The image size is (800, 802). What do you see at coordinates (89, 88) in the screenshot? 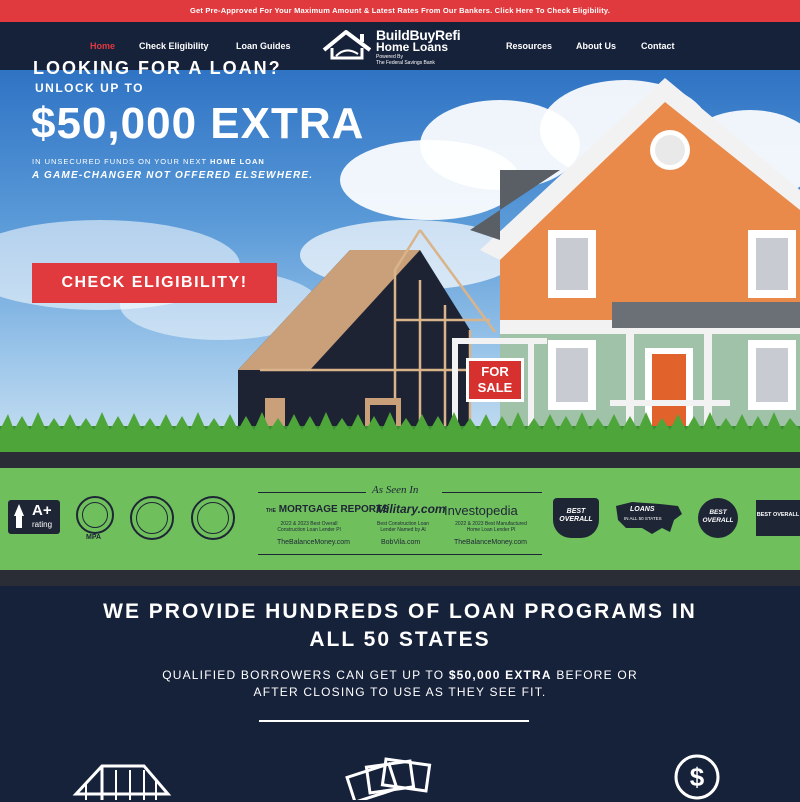
I see `hero-heading-line2: UNLOCK UP TO` at bounding box center [89, 88].